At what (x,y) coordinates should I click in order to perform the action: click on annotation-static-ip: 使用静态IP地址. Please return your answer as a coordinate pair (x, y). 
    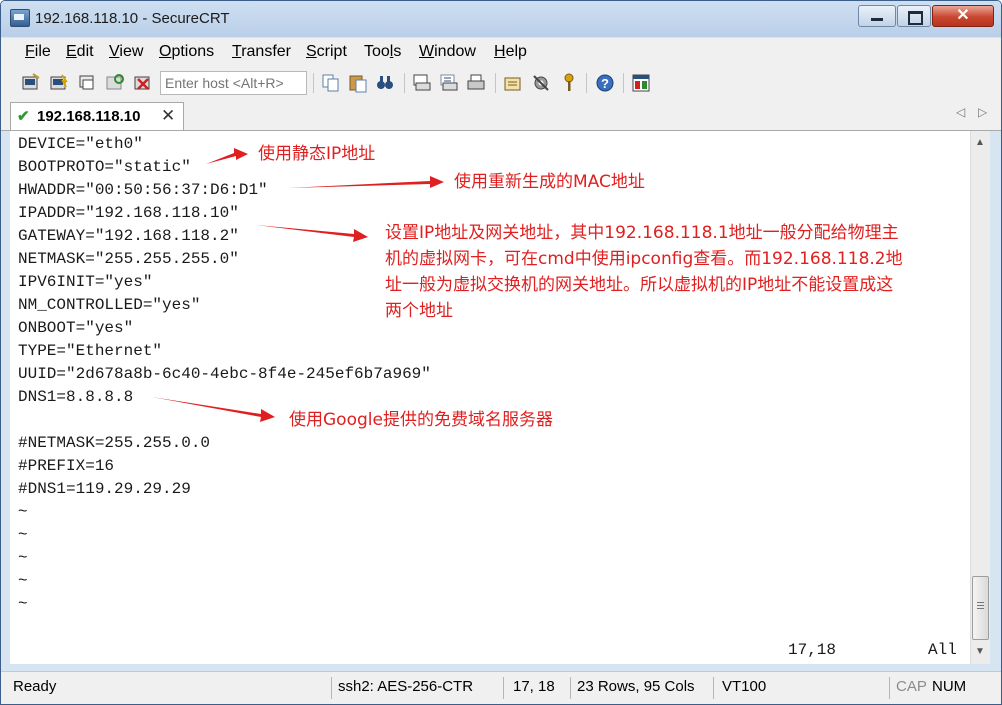
    Looking at the image, I should click on (317, 154).